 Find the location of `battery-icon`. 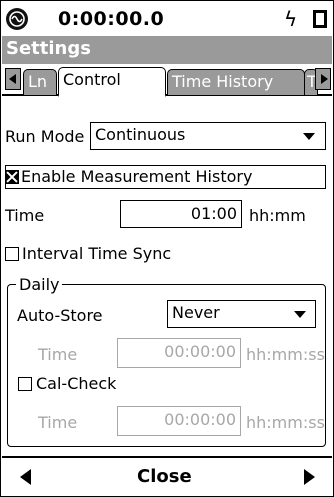

battery-icon is located at coordinates (320, 19).